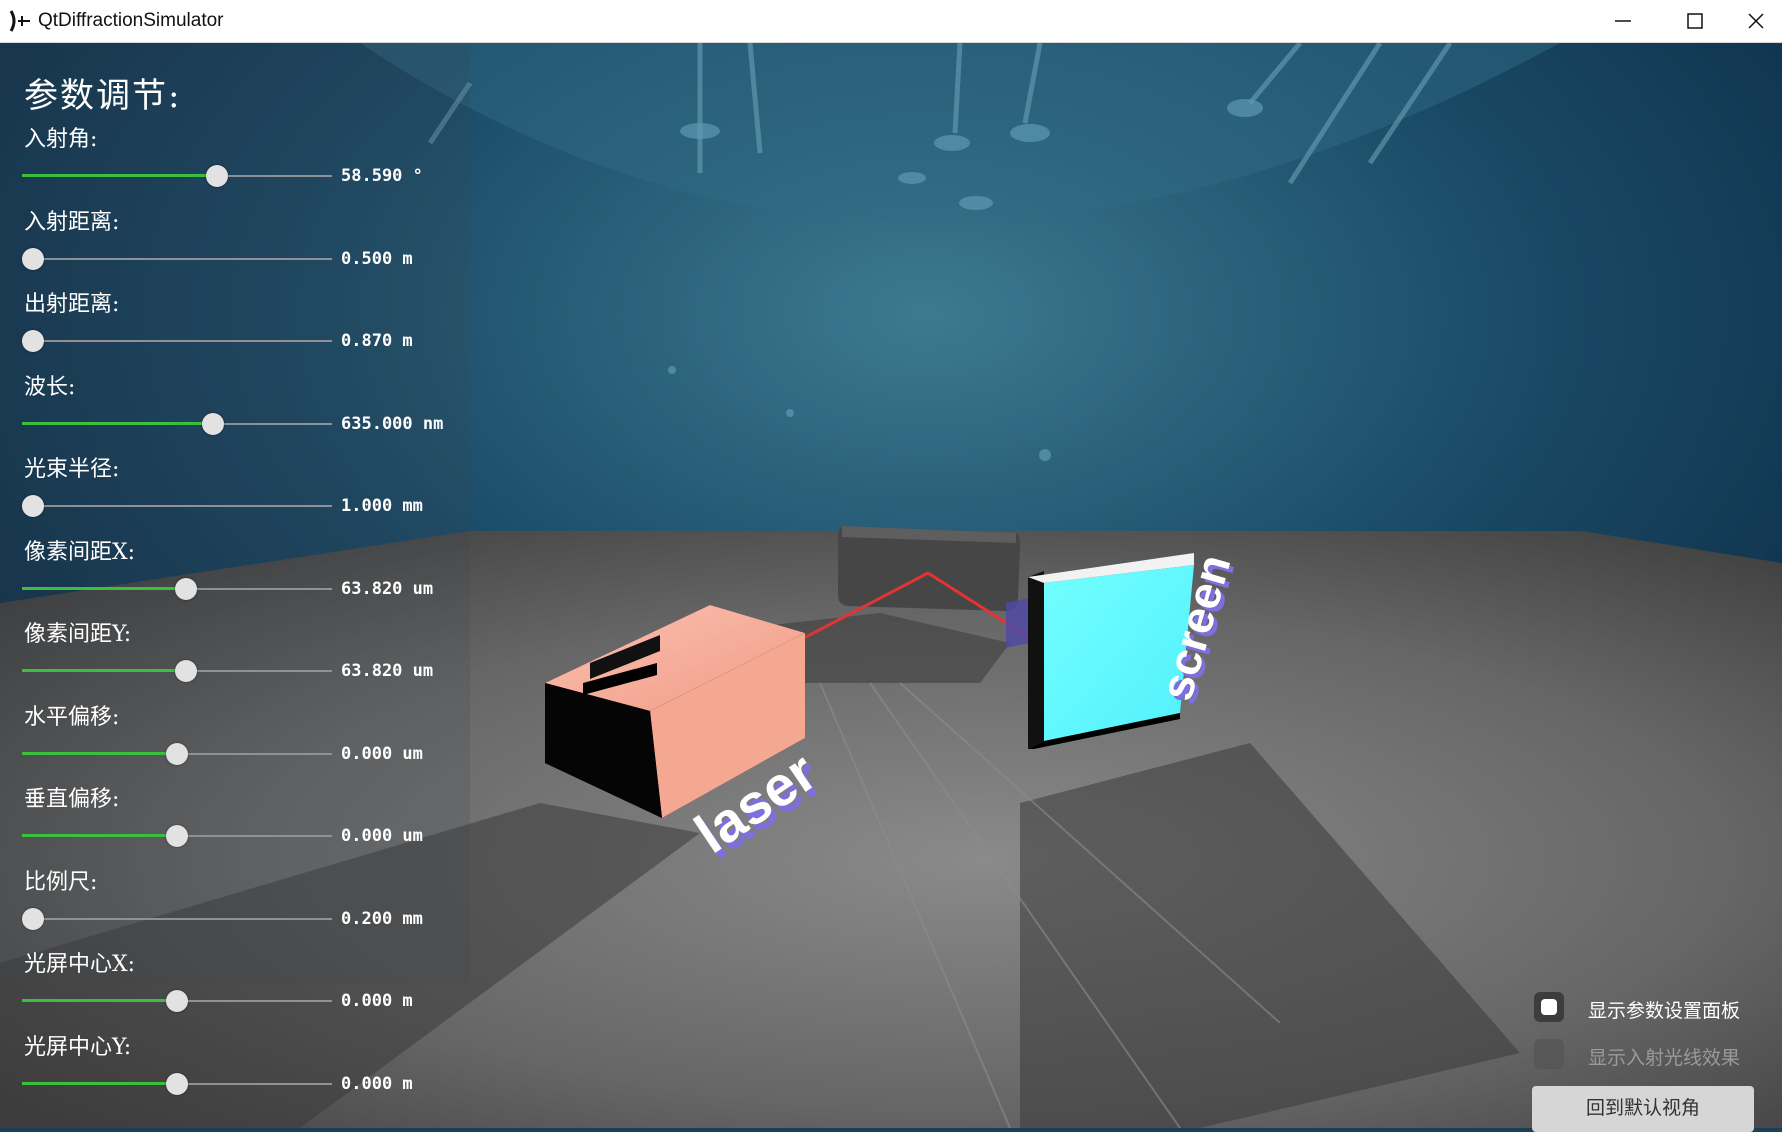 Image resolution: width=1782 pixels, height=1132 pixels. I want to click on parameter-row: 垂直偏移: 0.000 um, so click(235, 822).